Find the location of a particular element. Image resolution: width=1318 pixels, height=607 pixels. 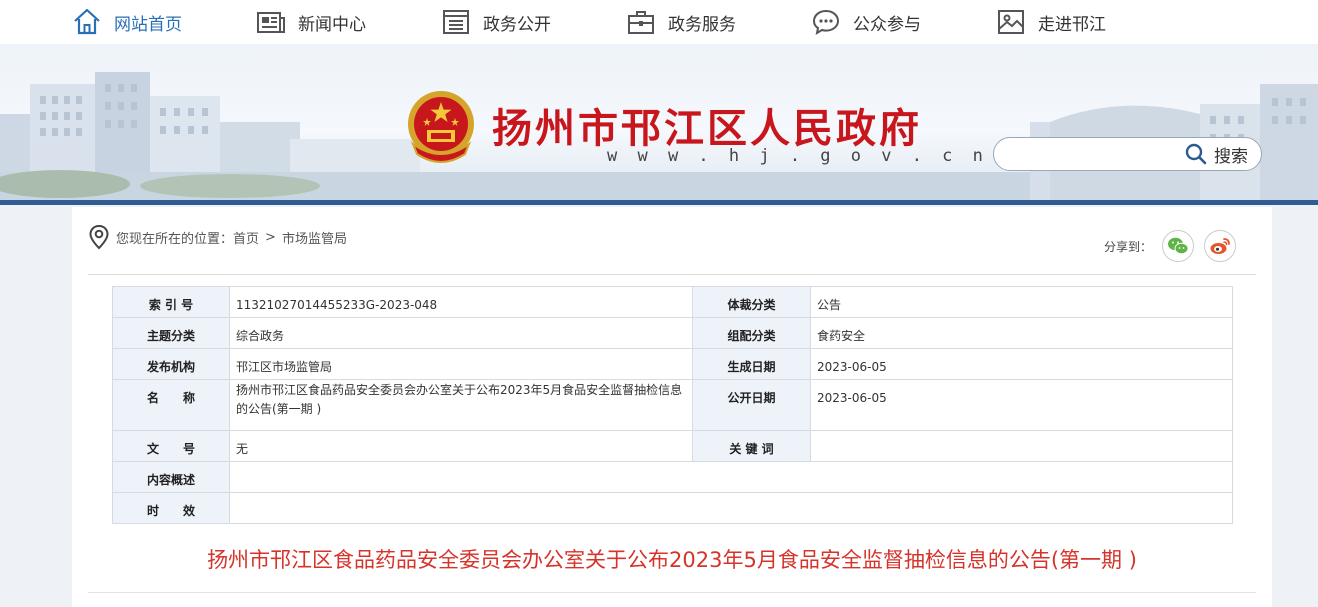

name-label: 名 称 is located at coordinates (171, 405).